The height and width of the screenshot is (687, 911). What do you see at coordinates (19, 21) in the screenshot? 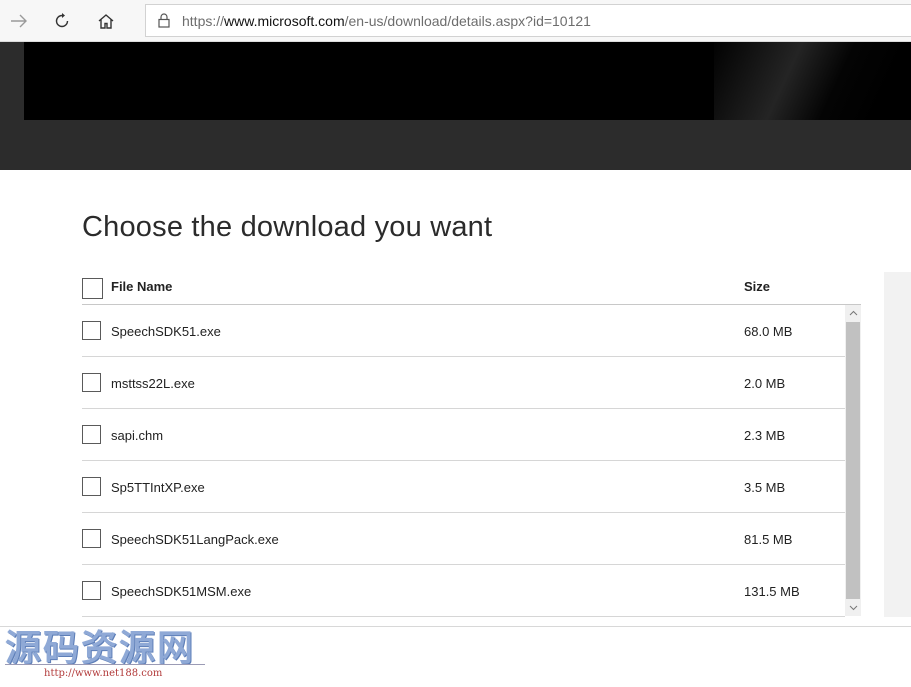
I see `forward-arrow-icon` at bounding box center [19, 21].